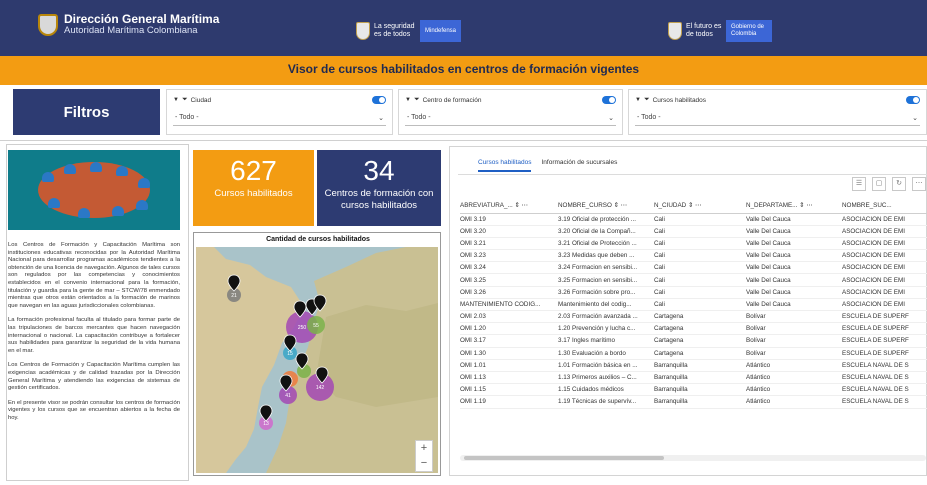 Image resolution: width=927 pixels, height=485 pixels. Describe the element at coordinates (879, 184) in the screenshot. I see `select-icon: ▢` at that location.